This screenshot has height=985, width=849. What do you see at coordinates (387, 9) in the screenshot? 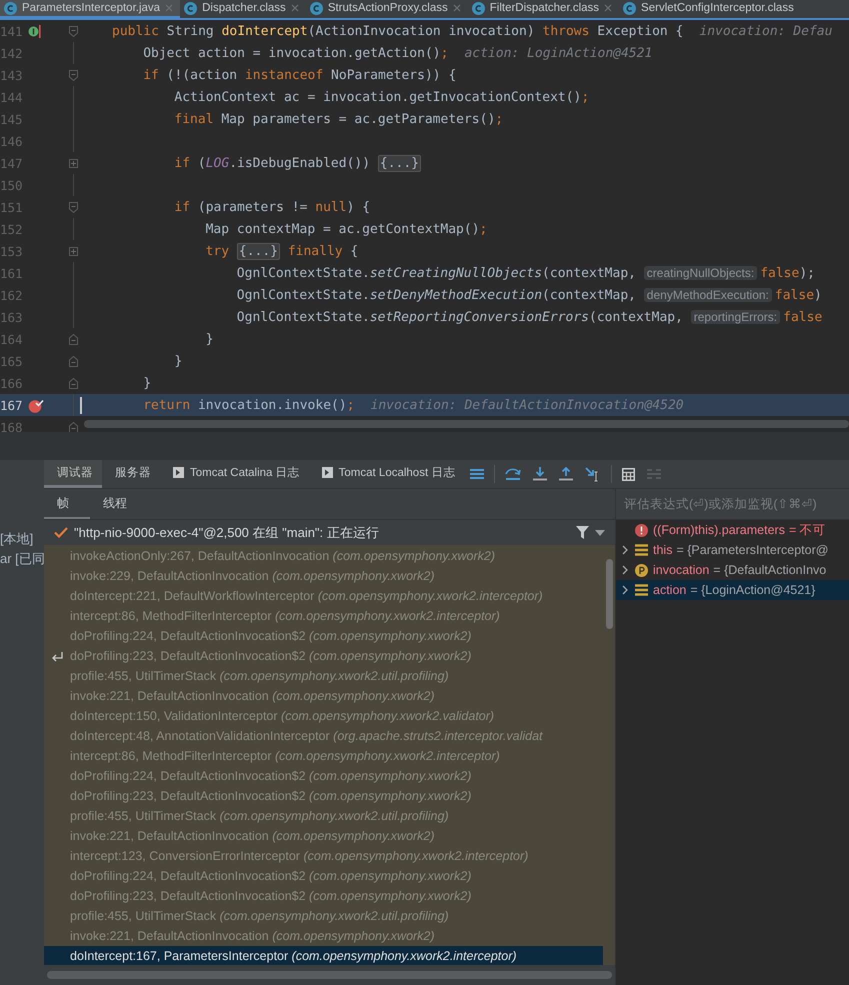
I see `editor-tab: StrutsActionProxy.class` at bounding box center [387, 9].